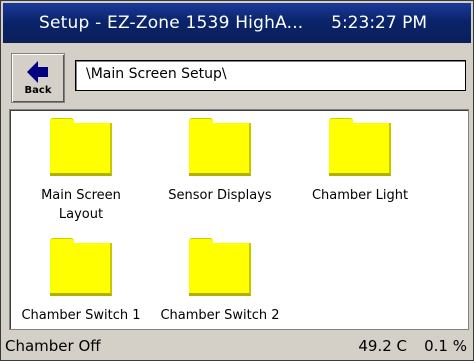  Describe the element at coordinates (220, 195) in the screenshot. I see `folder-label: Sensor Displays` at that location.